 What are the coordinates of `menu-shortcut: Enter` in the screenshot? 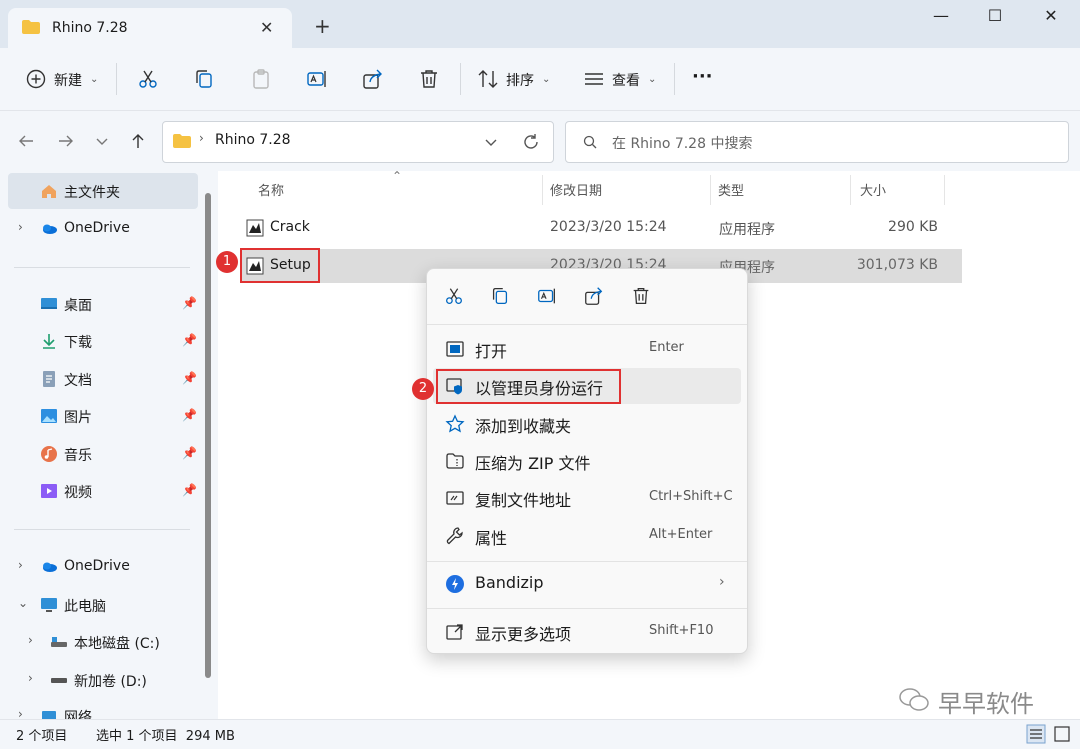 It's located at (666, 347).